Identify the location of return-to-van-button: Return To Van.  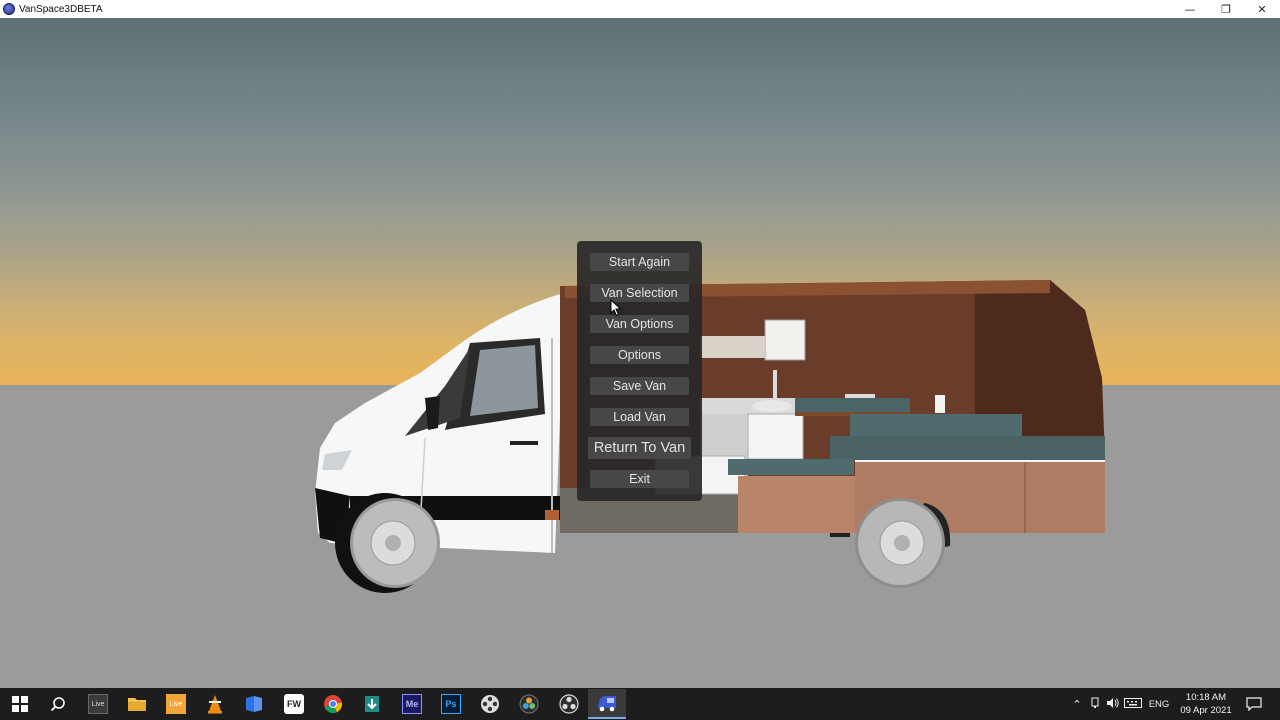
(639, 448).